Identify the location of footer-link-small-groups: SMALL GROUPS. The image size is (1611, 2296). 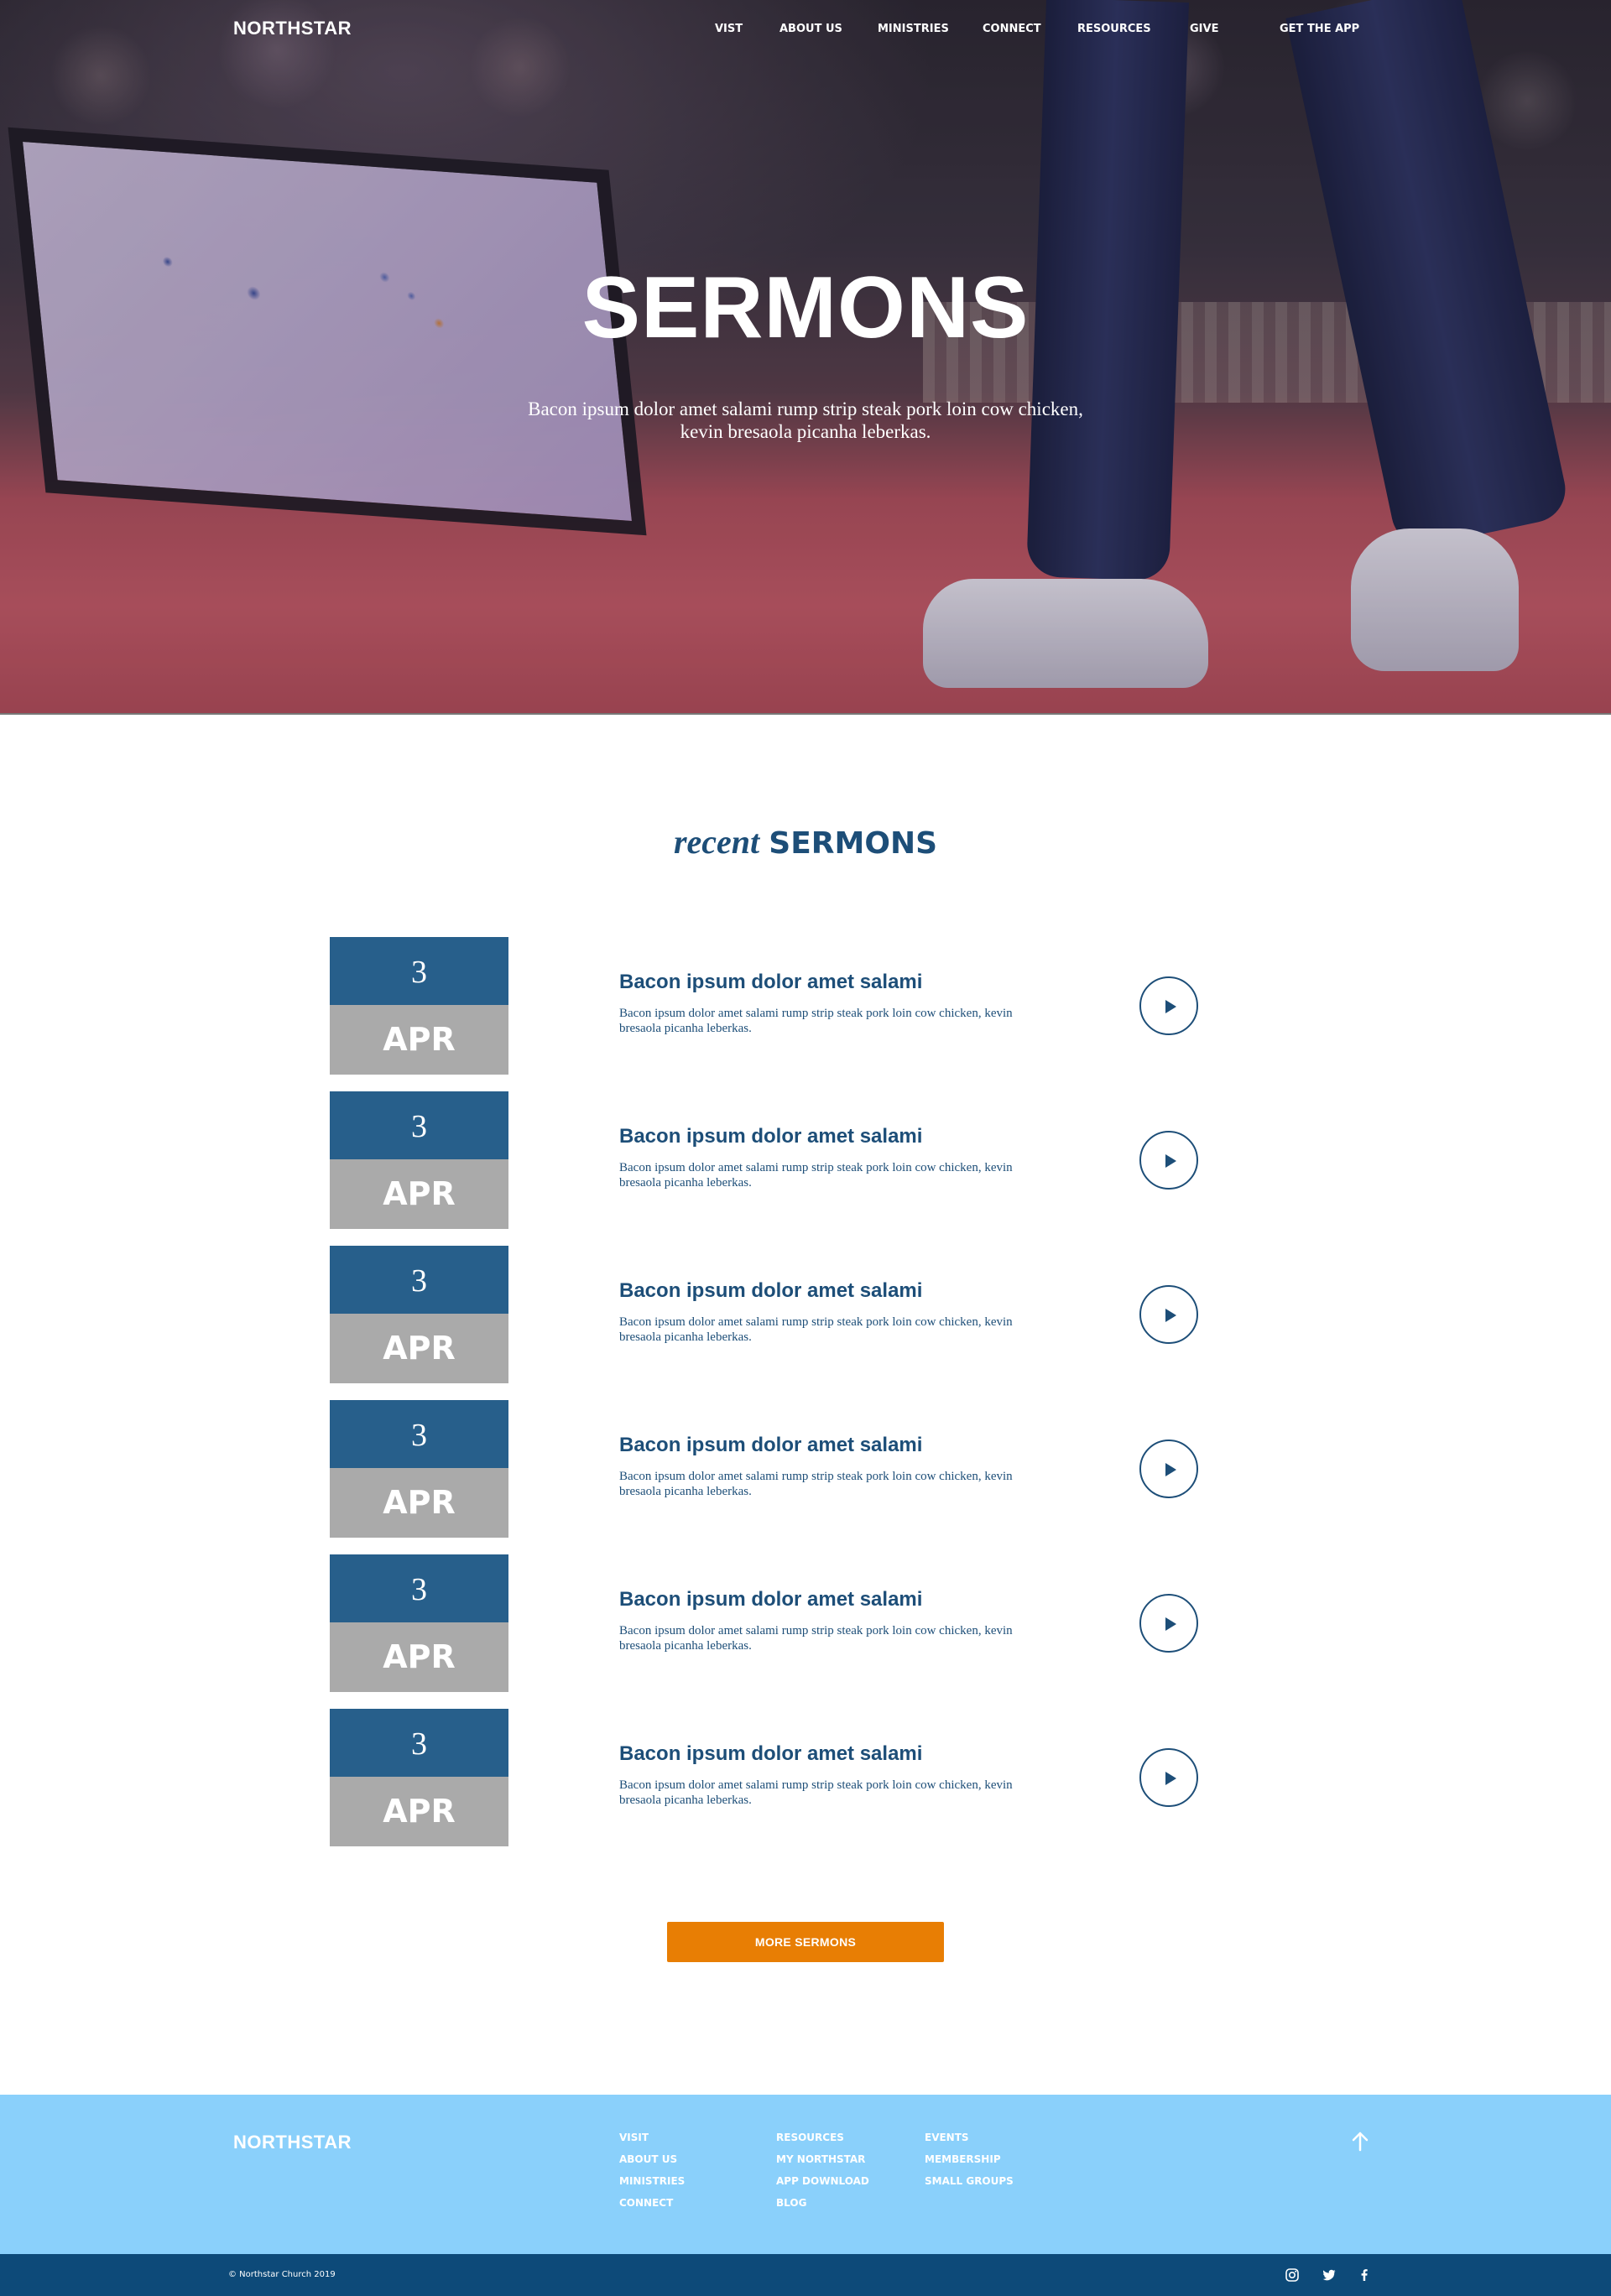
(969, 2181).